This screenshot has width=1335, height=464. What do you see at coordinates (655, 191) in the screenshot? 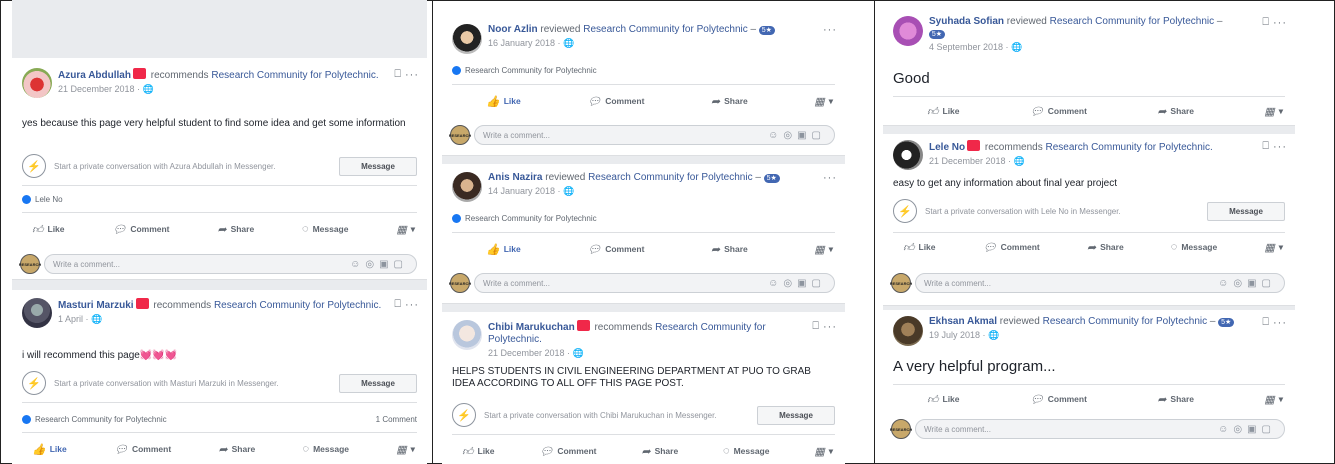
I see `post-date: 14 January 2018 · 🌐` at bounding box center [655, 191].